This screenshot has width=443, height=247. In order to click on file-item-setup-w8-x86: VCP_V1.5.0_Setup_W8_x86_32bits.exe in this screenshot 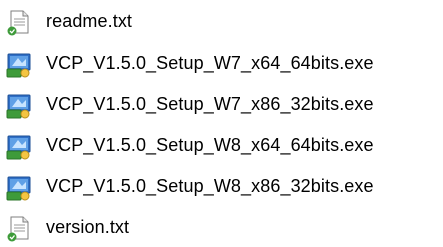, I will do `click(221, 187)`.